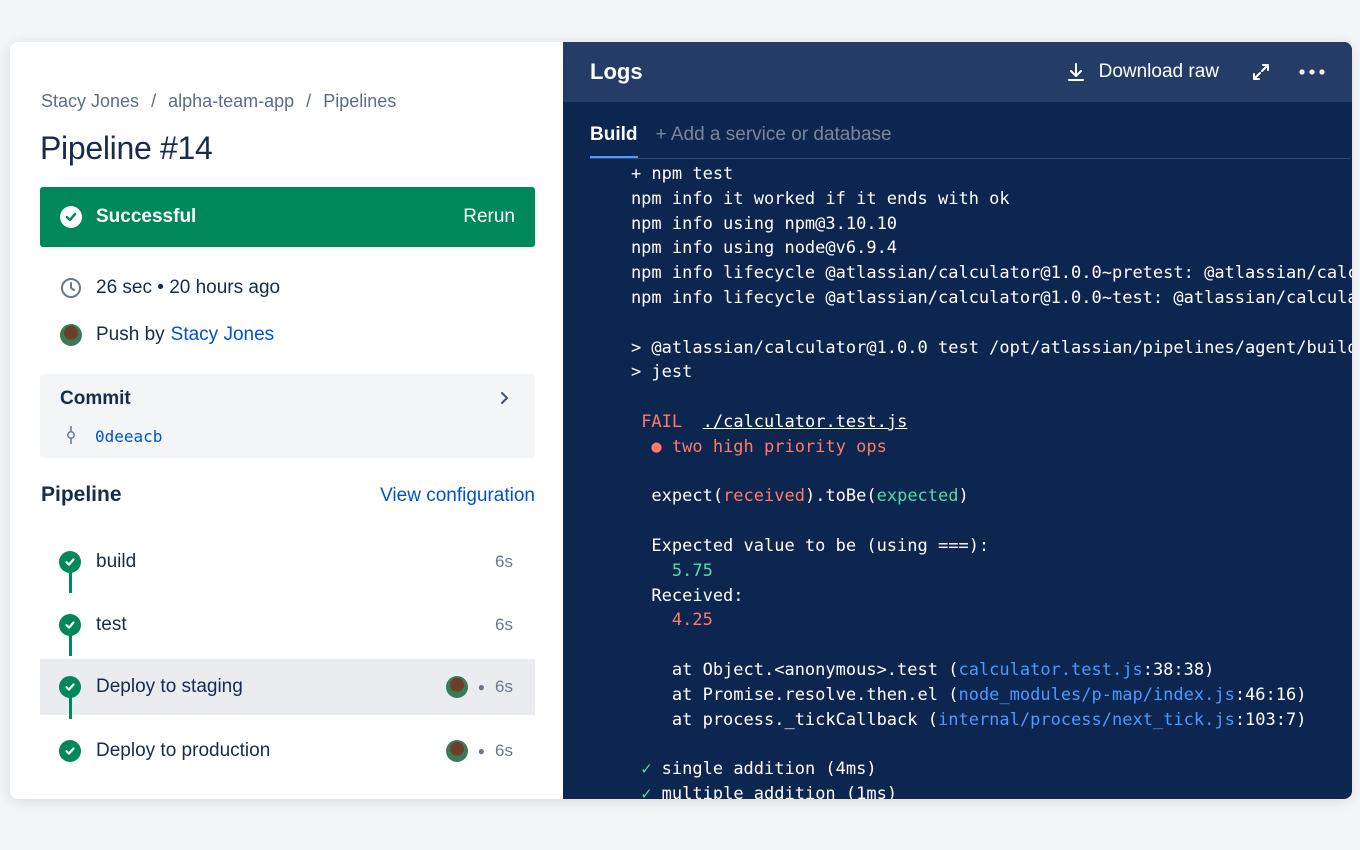 This screenshot has width=1360, height=850. What do you see at coordinates (128, 436) in the screenshot?
I see `commit-hash-link: 0deeacb` at bounding box center [128, 436].